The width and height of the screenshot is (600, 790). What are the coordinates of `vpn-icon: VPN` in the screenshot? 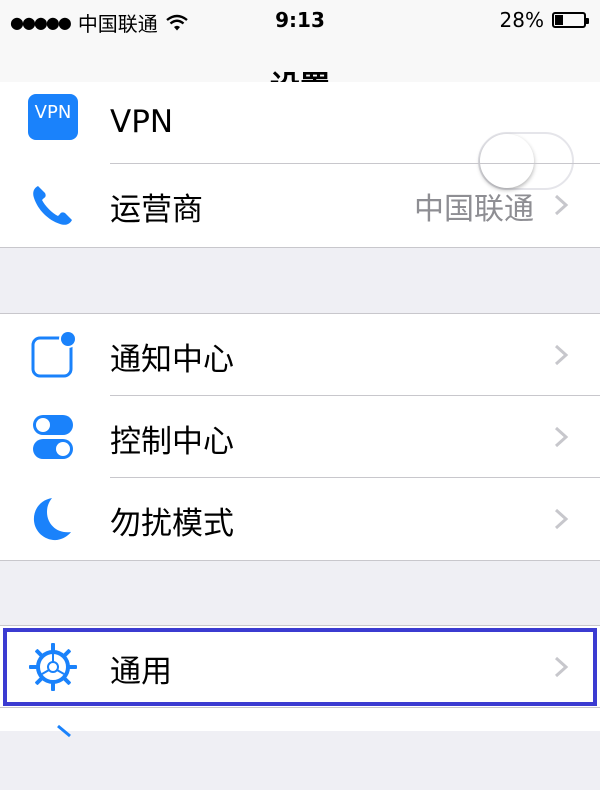 It's located at (53, 117).